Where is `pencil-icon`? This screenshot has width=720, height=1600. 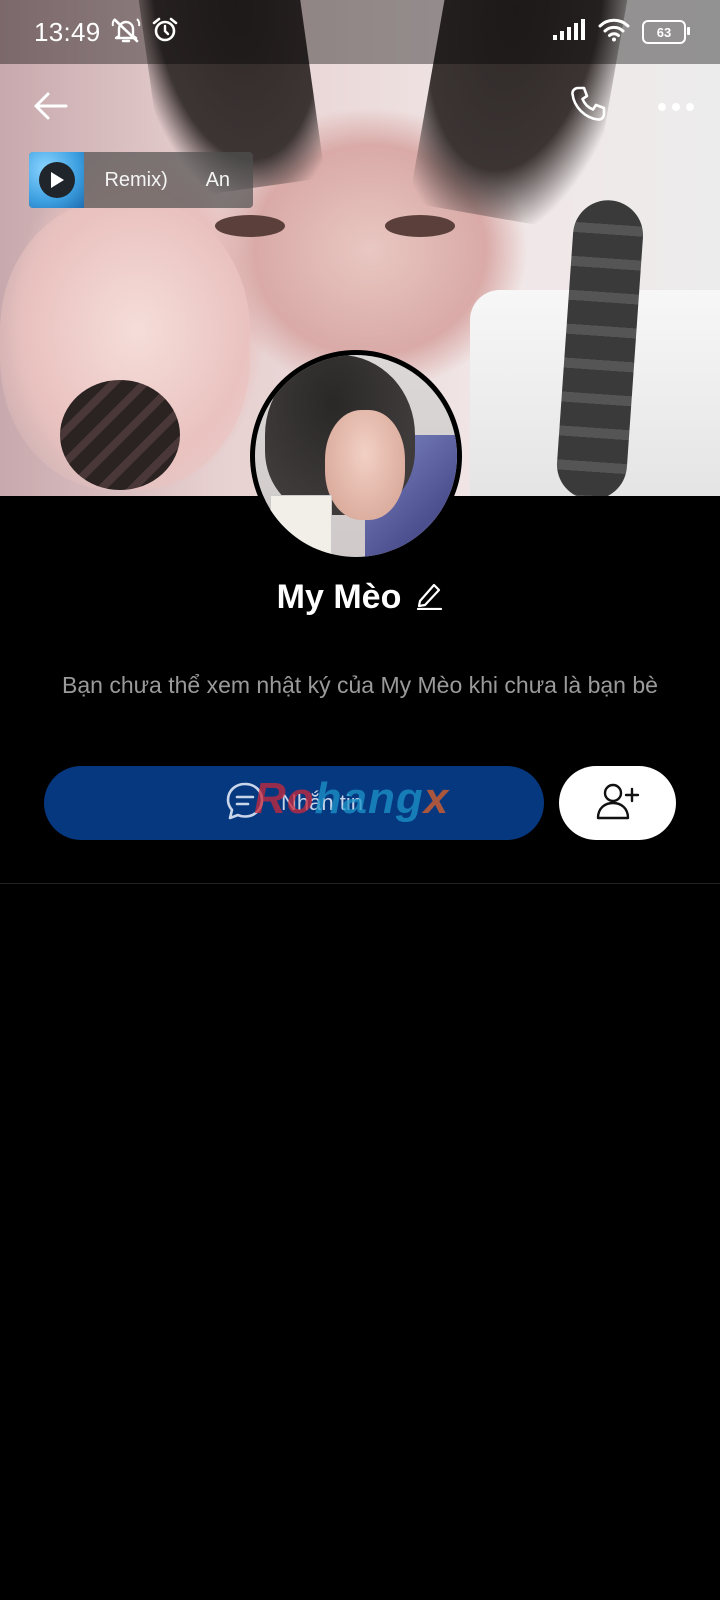
pencil-icon is located at coordinates (429, 598).